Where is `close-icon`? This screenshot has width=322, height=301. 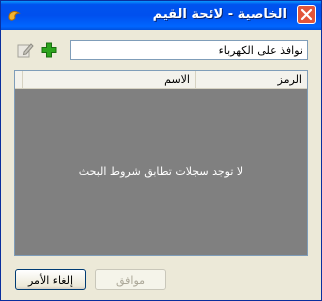 close-icon is located at coordinates (306, 14).